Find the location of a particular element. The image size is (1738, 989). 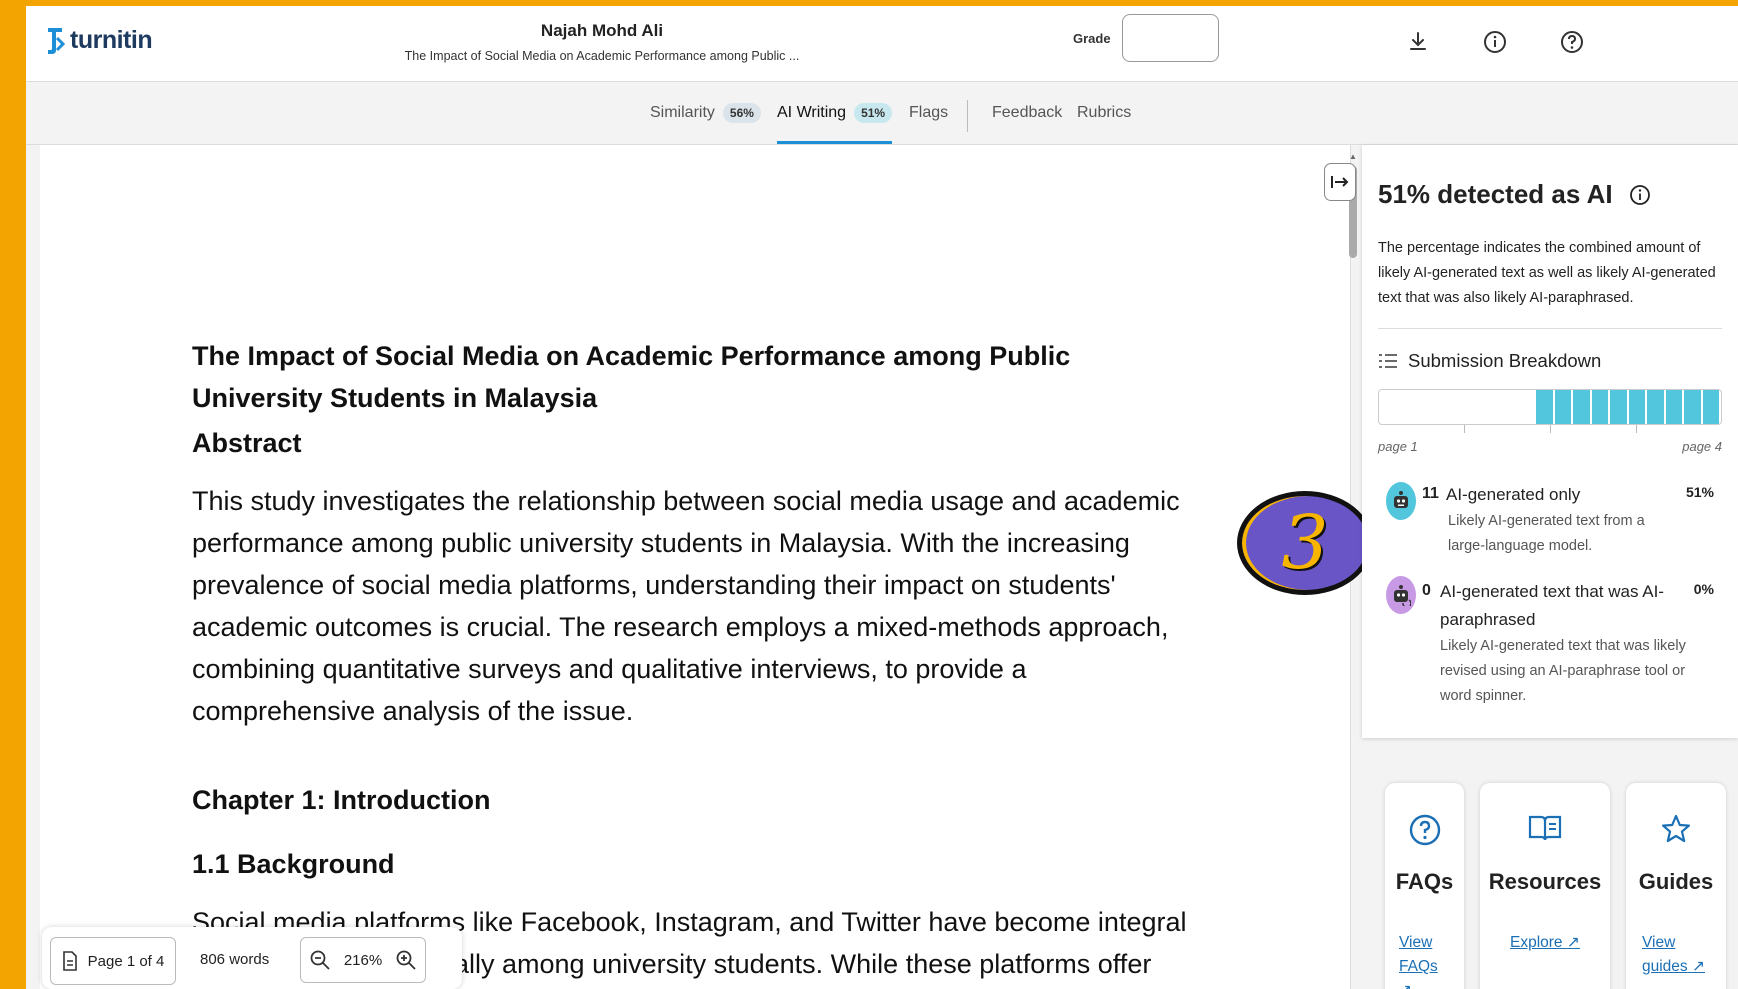

step-number-badge: 3 is located at coordinates (1305, 543).